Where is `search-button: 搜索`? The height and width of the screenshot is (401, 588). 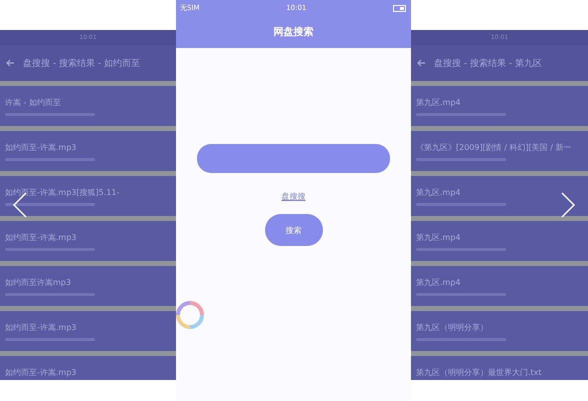
search-button: 搜索 is located at coordinates (293, 230).